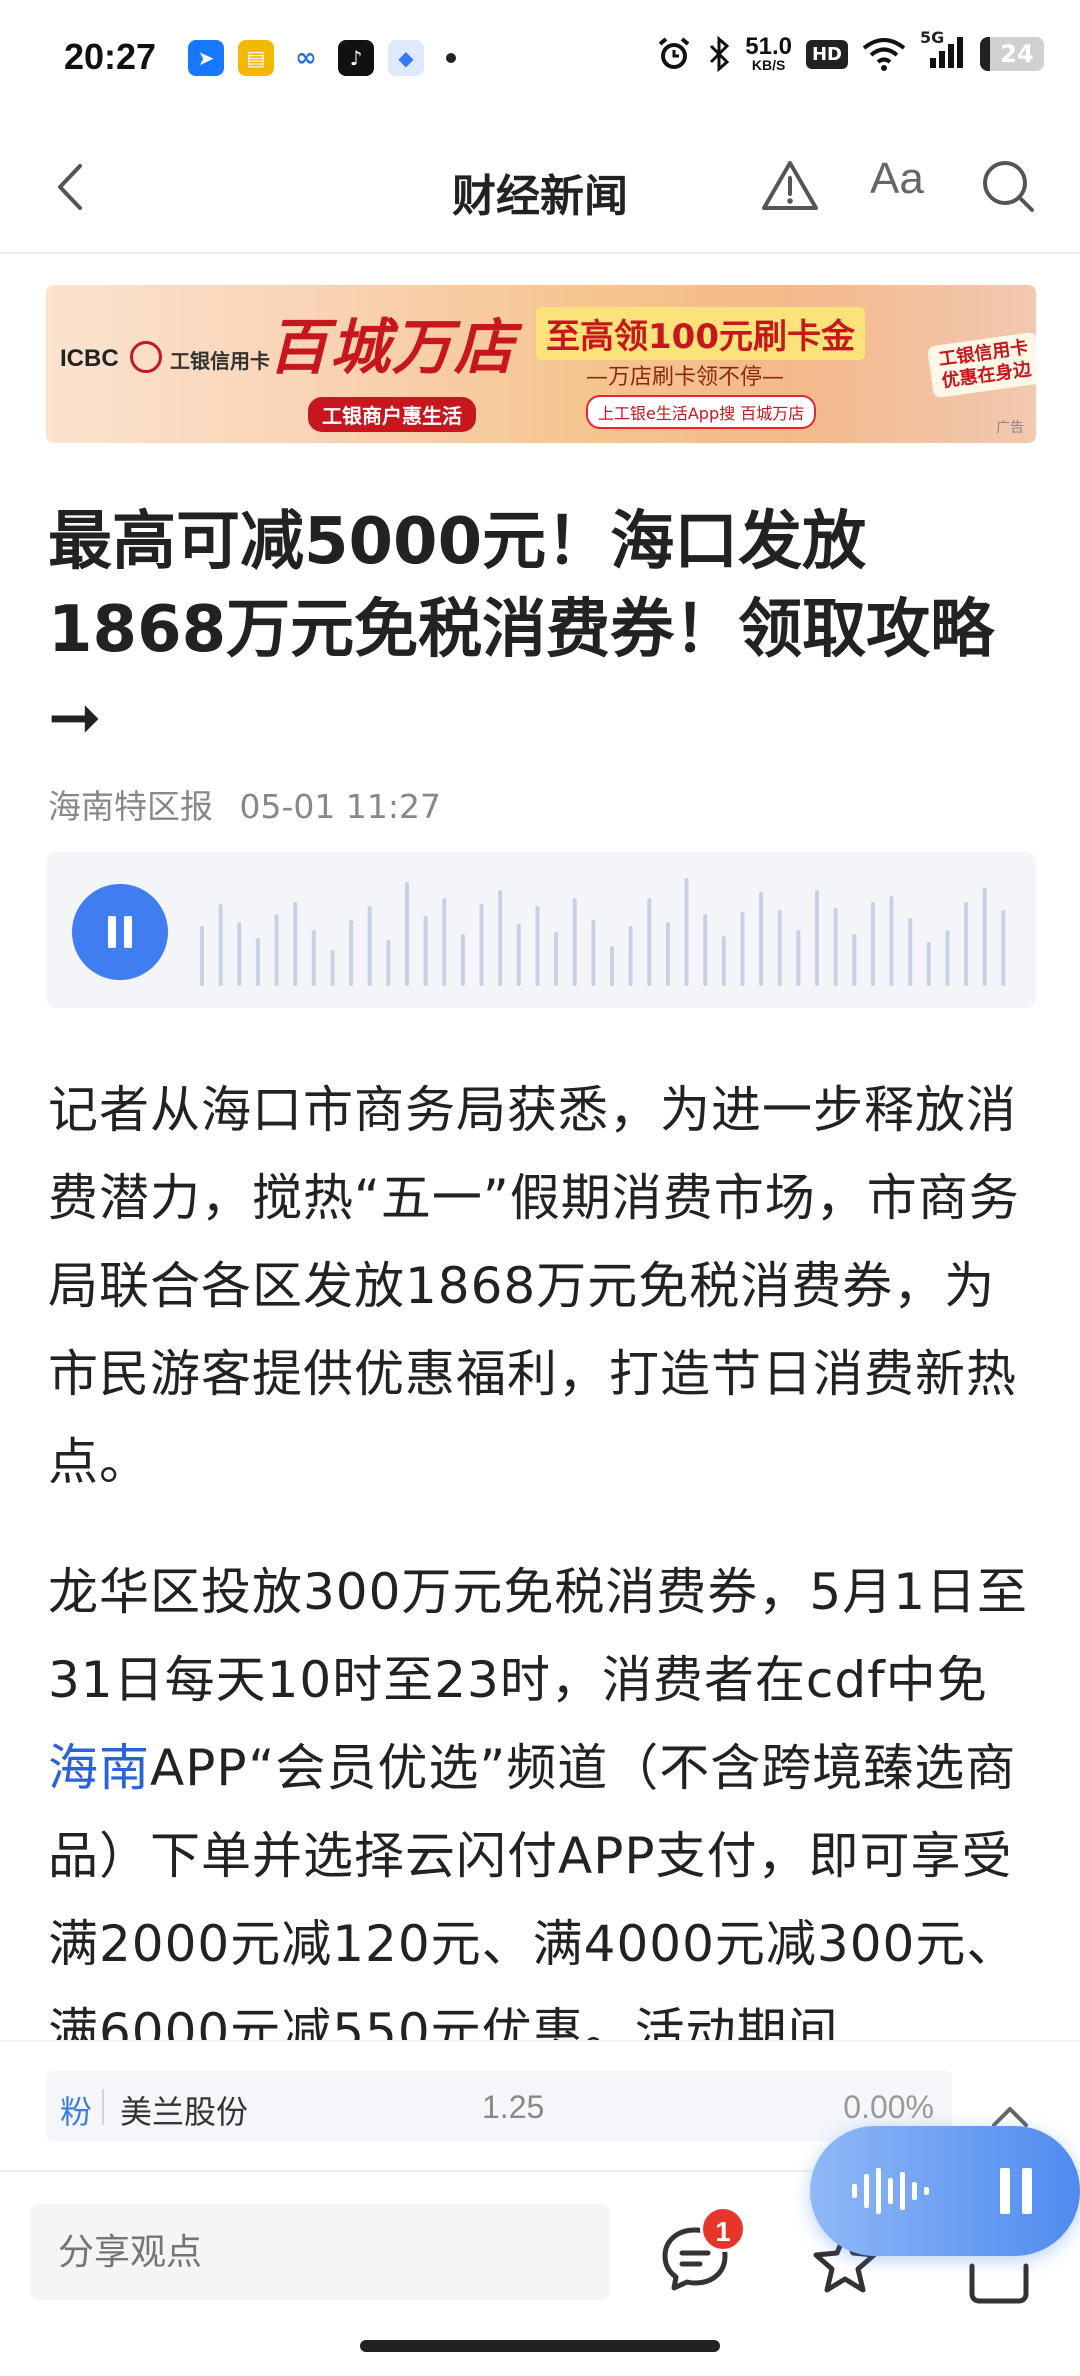  What do you see at coordinates (521, 630) in the screenshot?
I see `article-title: 最高可减5000元！海口发放1868万元免税消费券！领取攻略➞` at bounding box center [521, 630].